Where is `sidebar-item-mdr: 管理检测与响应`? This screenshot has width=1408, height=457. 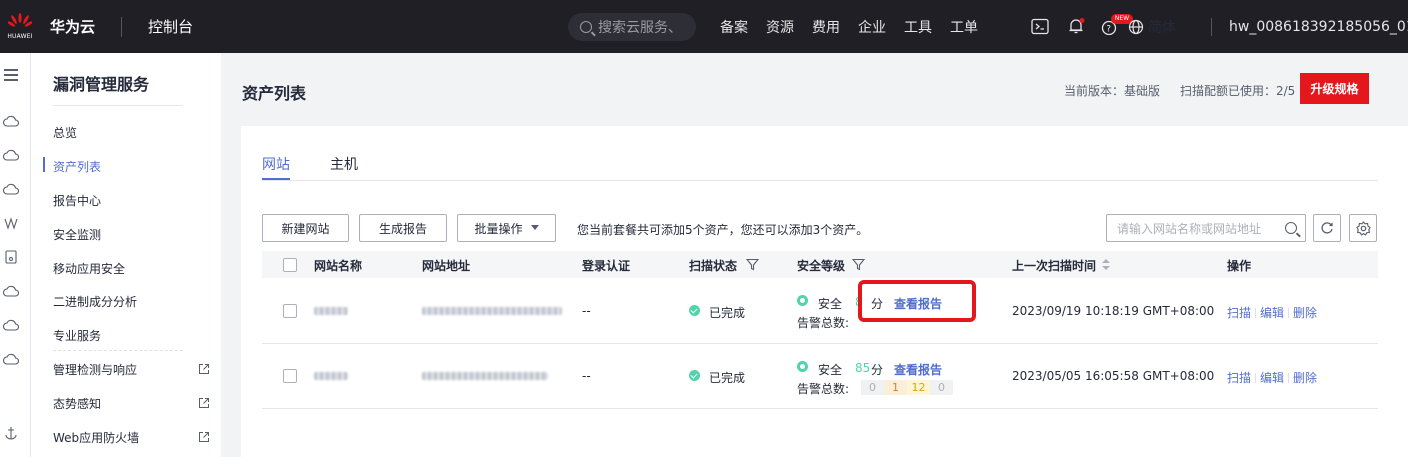
sidebar-item-mdr: 管理检测与响应 is located at coordinates (95, 369).